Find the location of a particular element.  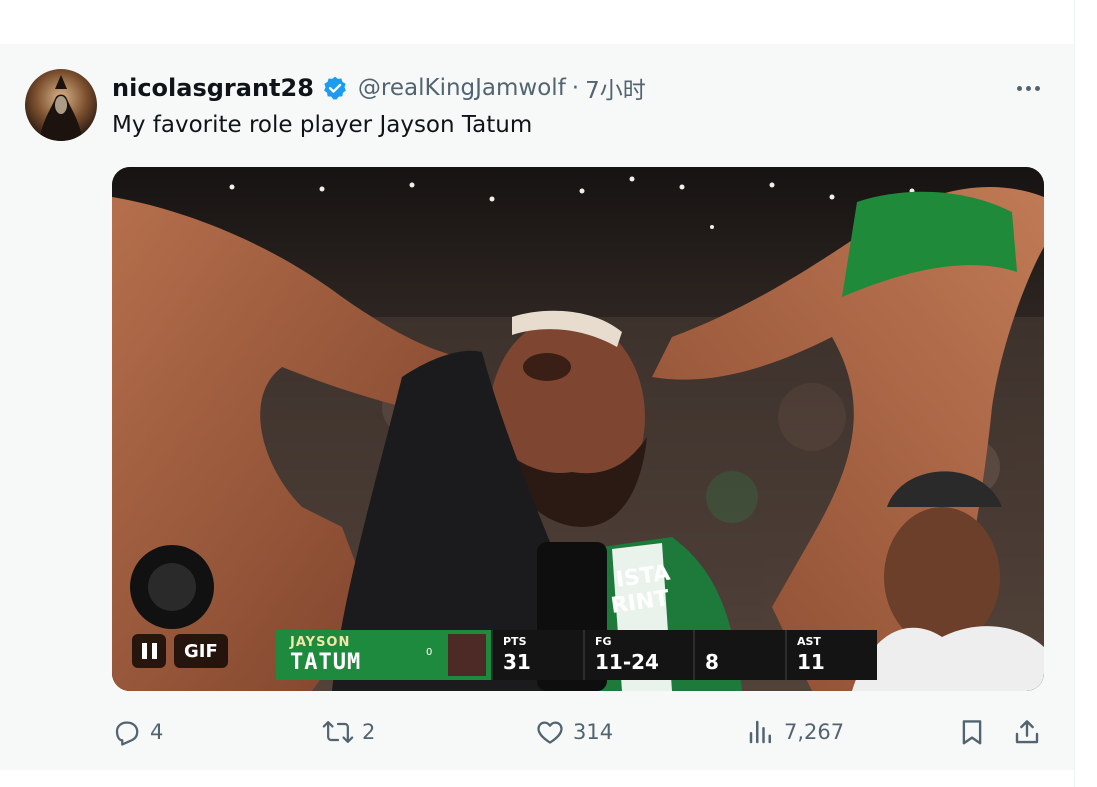

scorebug-stat-reb: 8 is located at coordinates (739, 655).